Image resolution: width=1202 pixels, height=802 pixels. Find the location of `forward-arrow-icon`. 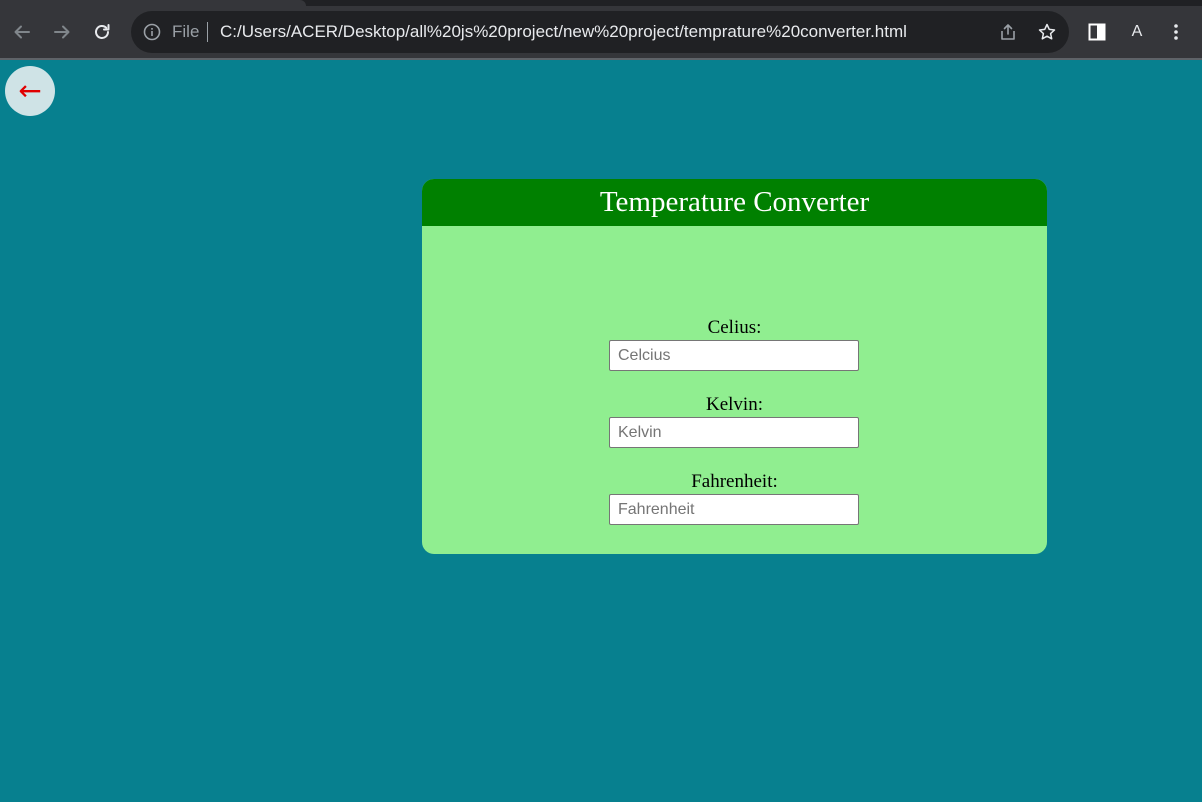

forward-arrow-icon is located at coordinates (62, 32).